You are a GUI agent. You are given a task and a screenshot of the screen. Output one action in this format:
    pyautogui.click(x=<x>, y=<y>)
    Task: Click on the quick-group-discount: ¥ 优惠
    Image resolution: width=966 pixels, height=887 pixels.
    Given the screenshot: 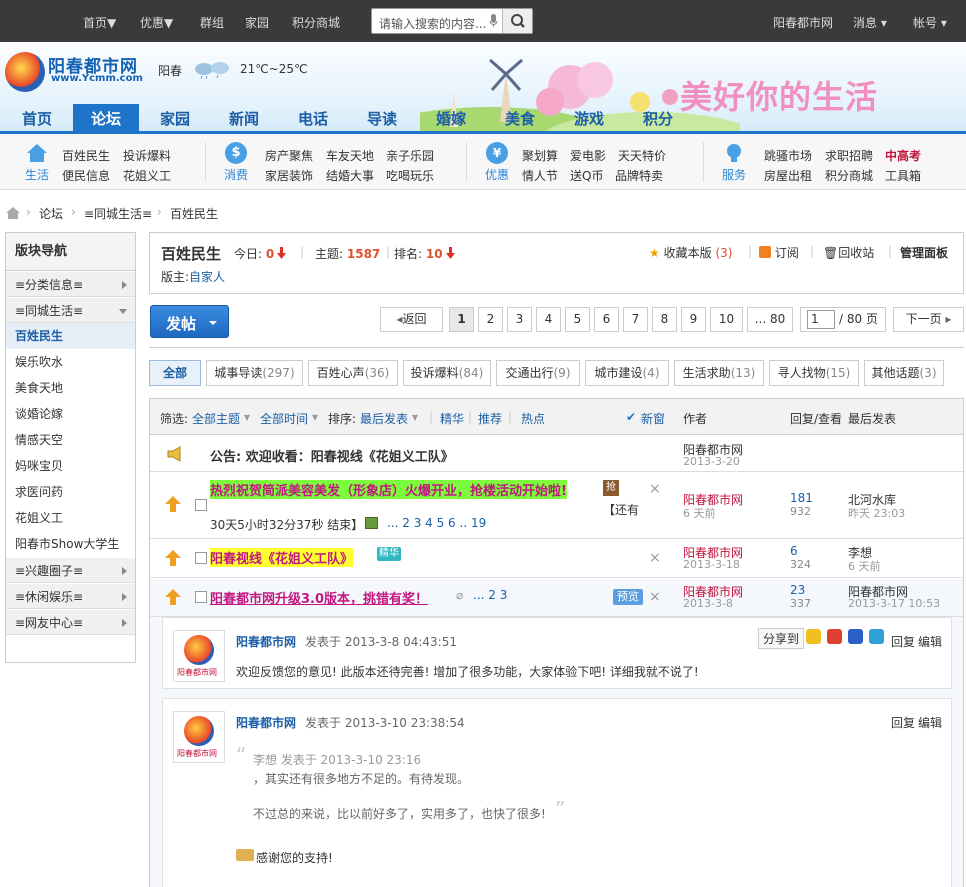 What is the action you would take?
    pyautogui.click(x=497, y=162)
    